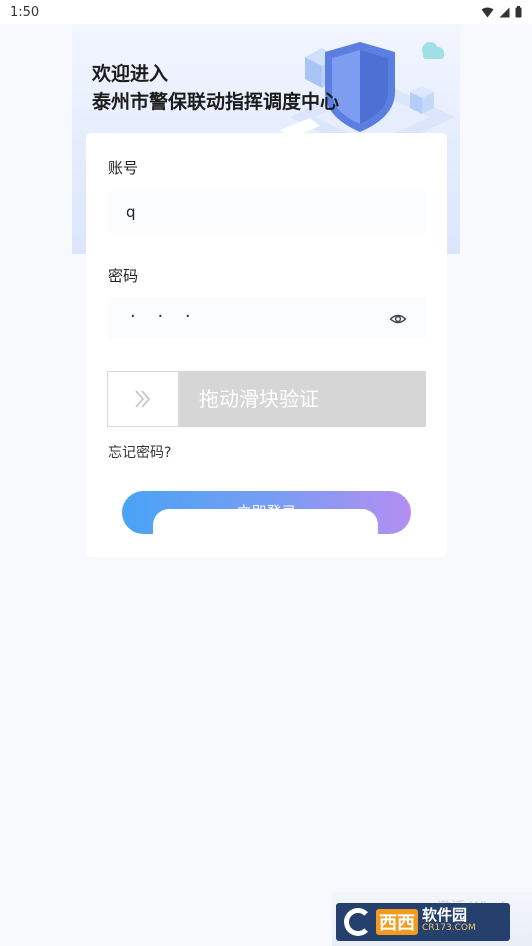 This screenshot has width=532, height=946. I want to click on login-overlay, so click(265, 529).